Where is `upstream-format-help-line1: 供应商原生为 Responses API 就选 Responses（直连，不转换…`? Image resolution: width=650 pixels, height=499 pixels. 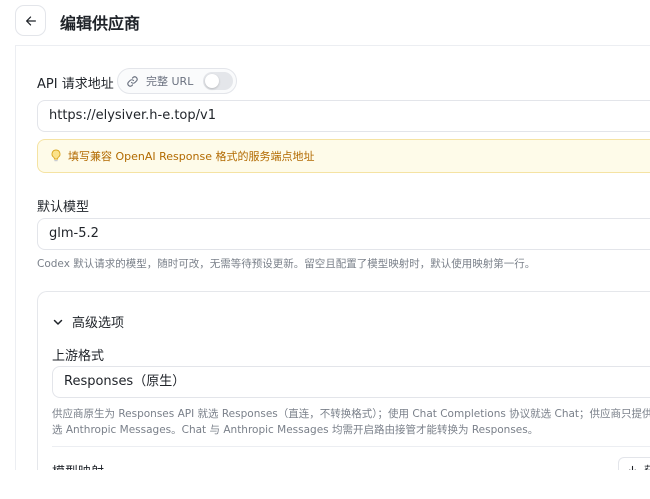
upstream-format-help-line1: 供应商原生为 Responses API 就选 Responses（直连，不转换… is located at coordinates (351, 414).